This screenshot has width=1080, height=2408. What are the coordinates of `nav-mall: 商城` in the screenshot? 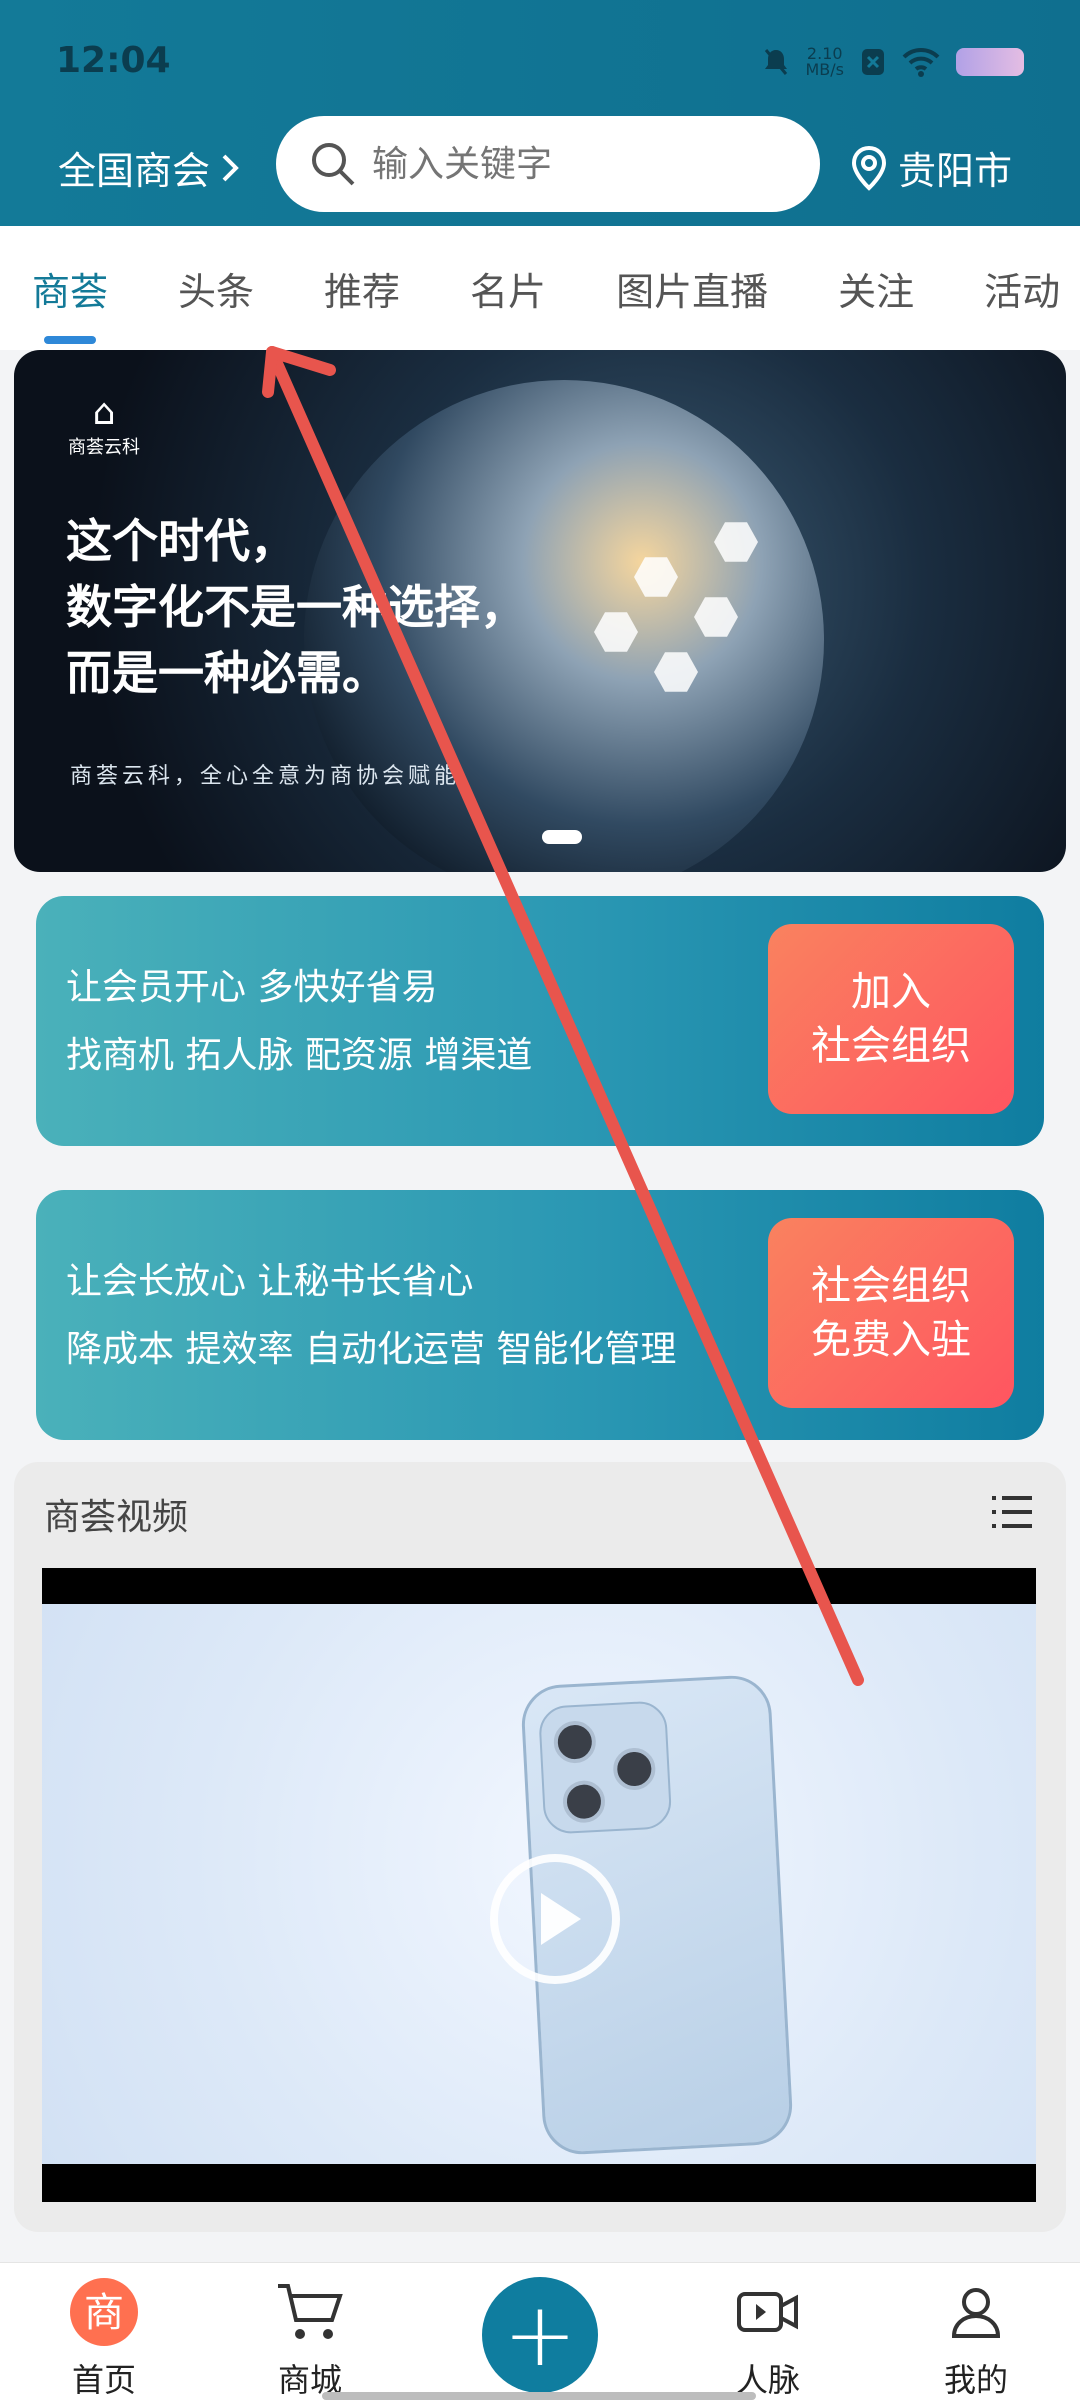 It's located at (310, 2339).